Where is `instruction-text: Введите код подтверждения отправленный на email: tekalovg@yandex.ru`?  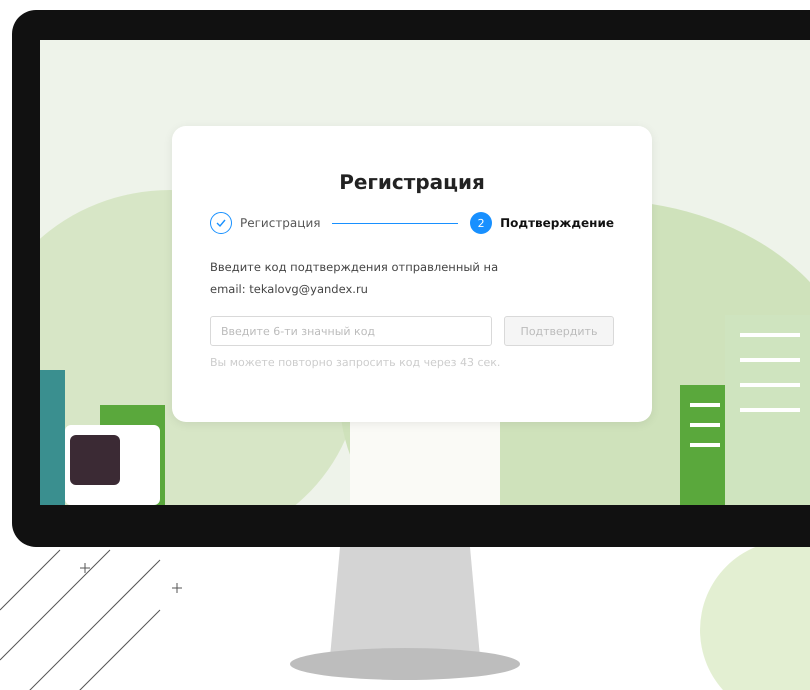 instruction-text: Введите код подтверждения отправленный на email: tekalovg@yandex.ru is located at coordinates (355, 278).